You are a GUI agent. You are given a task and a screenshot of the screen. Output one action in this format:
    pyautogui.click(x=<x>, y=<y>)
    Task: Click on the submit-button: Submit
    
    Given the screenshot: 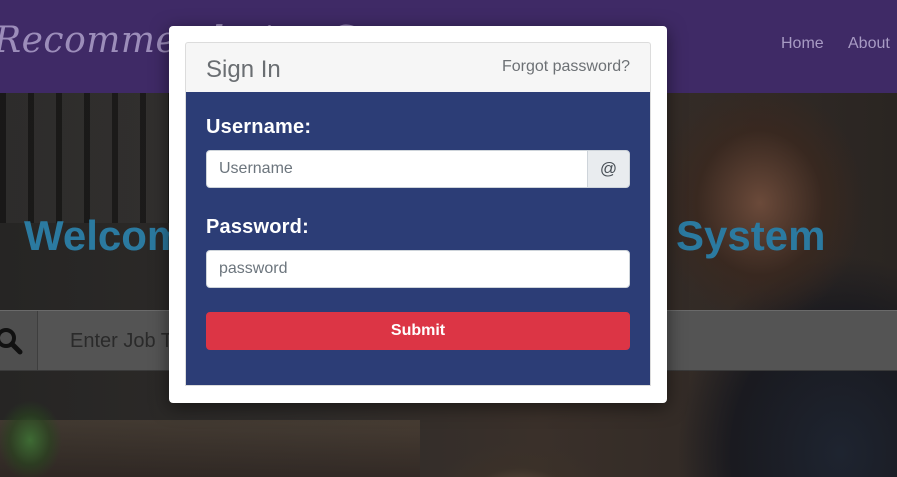 What is the action you would take?
    pyautogui.click(x=418, y=331)
    